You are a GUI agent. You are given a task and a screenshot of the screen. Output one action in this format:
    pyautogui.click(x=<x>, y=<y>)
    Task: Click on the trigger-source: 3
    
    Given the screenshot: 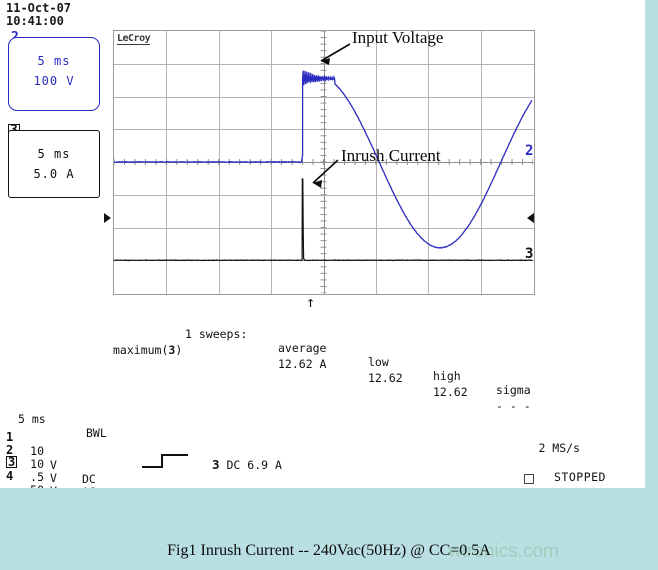 What is the action you would take?
    pyautogui.click(x=216, y=464)
    